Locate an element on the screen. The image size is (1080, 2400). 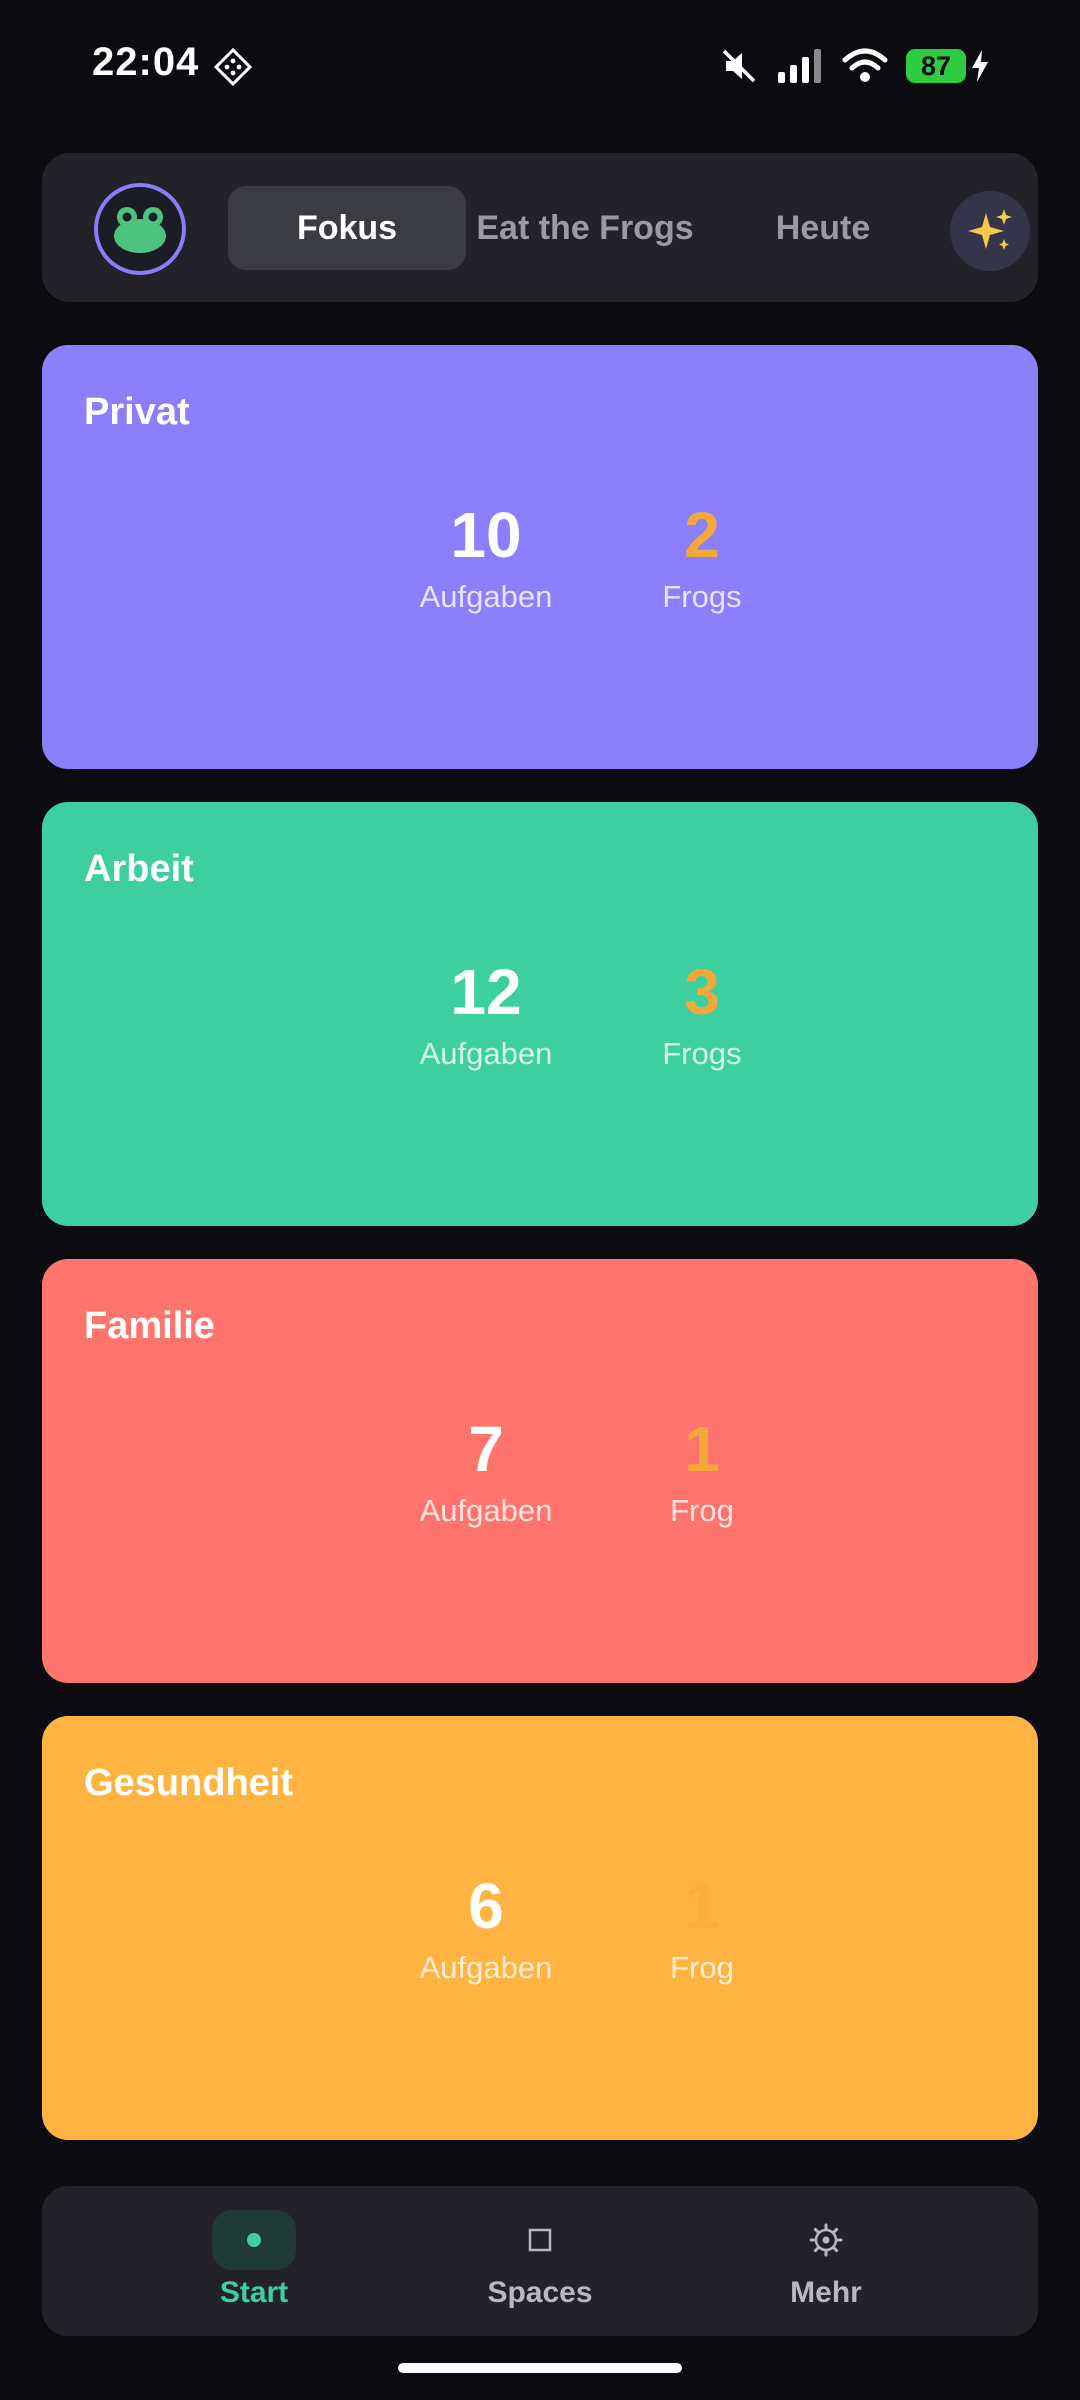
bottom-nav-bar: Start Spaces Mehr is located at coordinates (540, 2261).